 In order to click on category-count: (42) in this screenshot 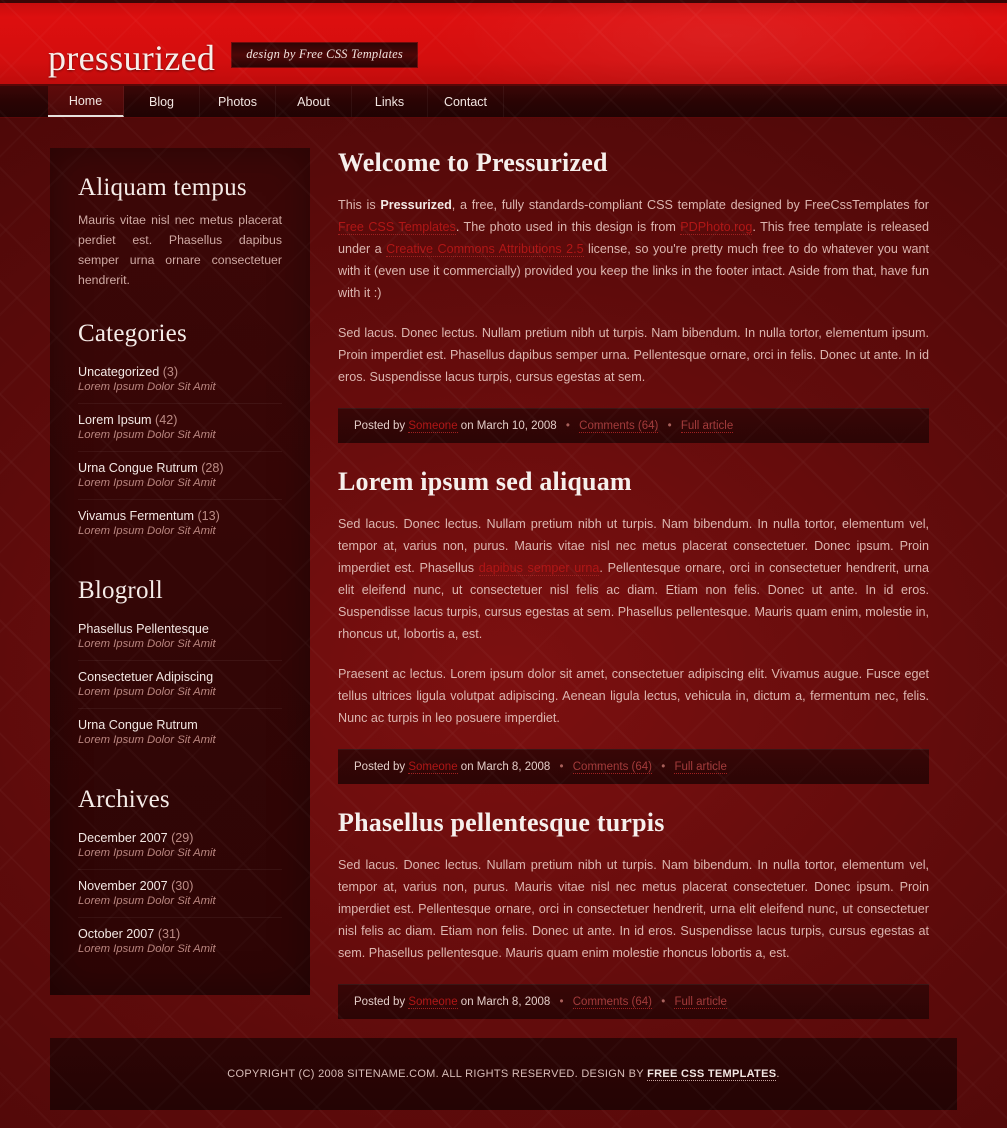, I will do `click(166, 420)`.